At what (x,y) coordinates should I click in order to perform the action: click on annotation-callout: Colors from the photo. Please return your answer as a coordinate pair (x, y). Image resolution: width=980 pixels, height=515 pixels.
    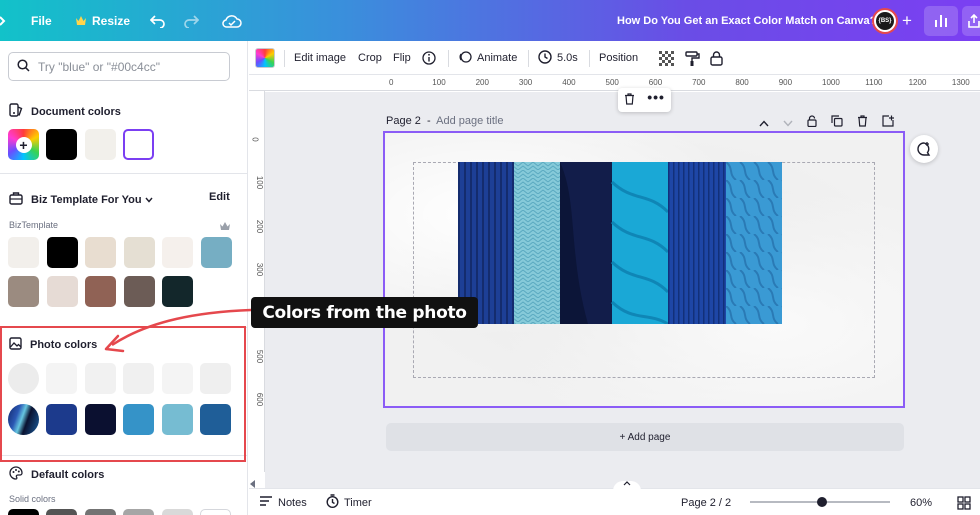
    Looking at the image, I should click on (364, 312).